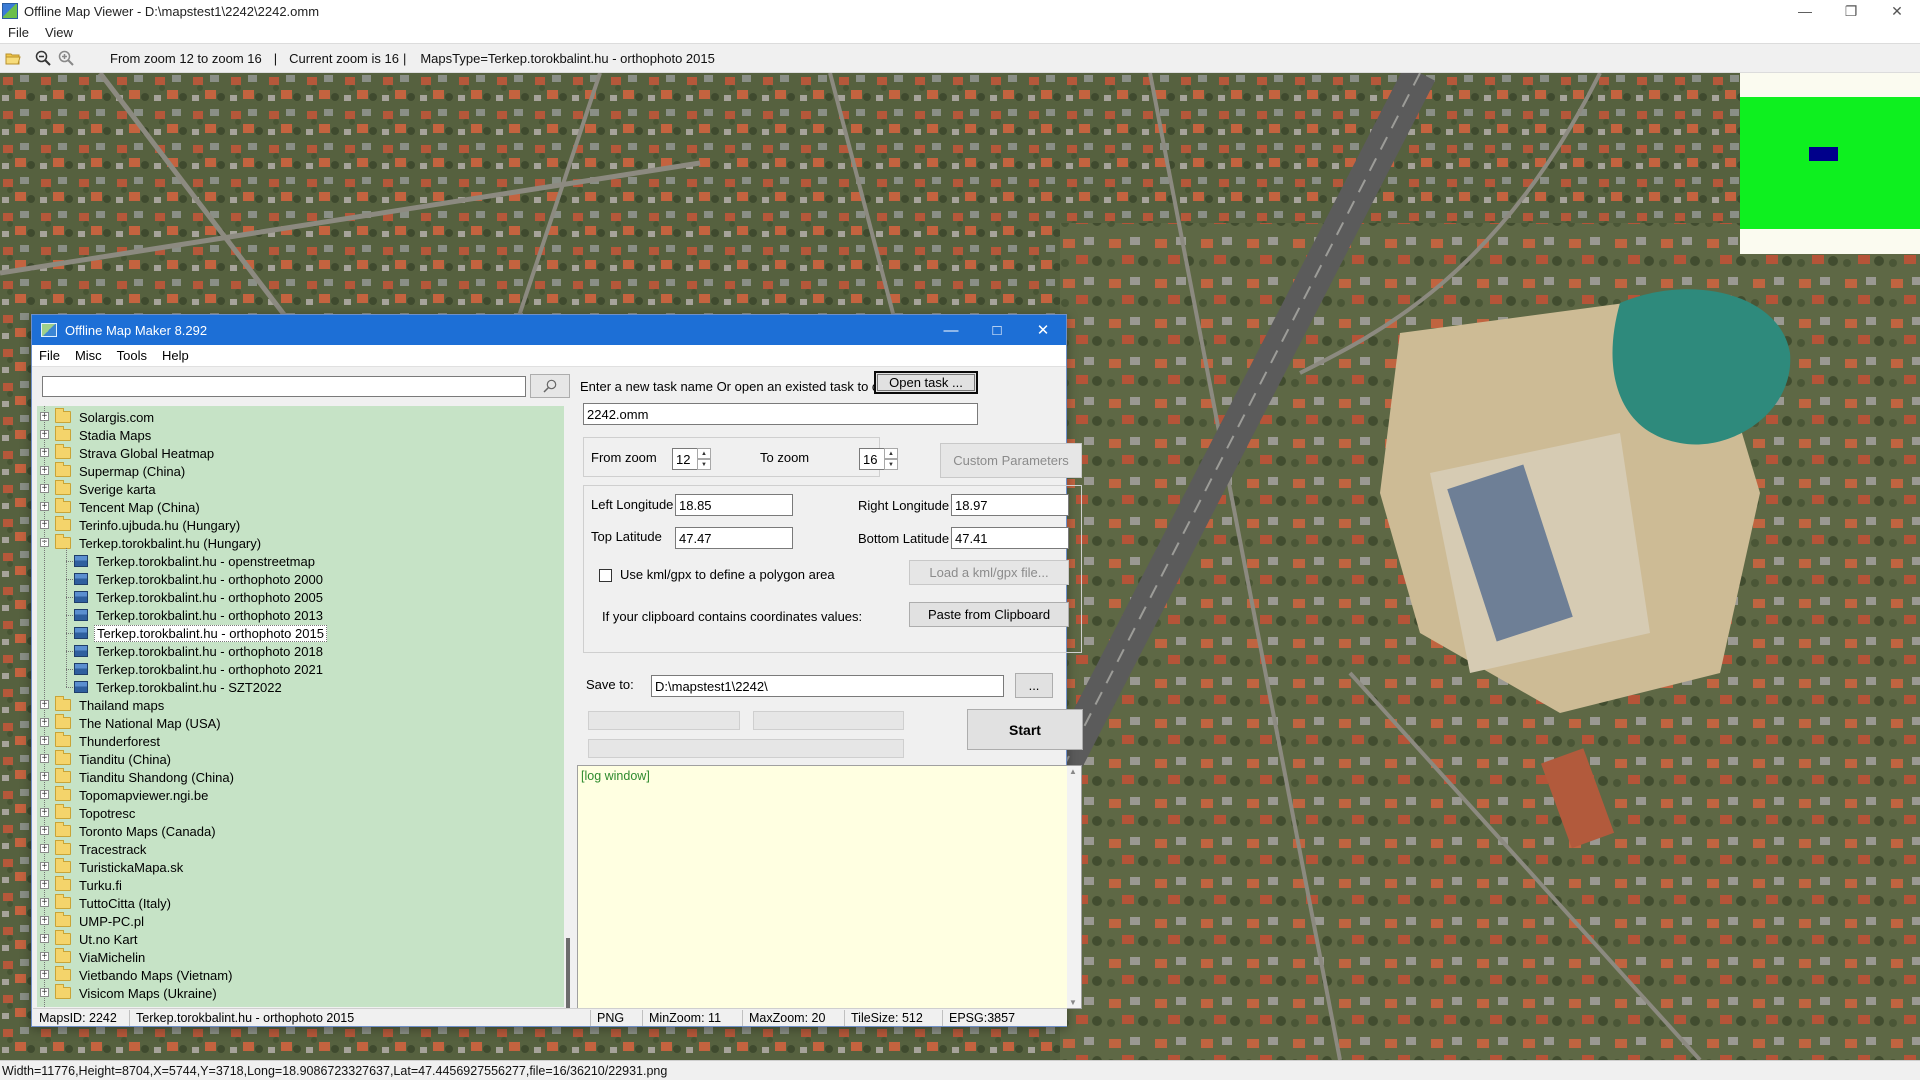  Describe the element at coordinates (82, 885) in the screenshot. I see `tree-folder-item: + Turku.fi` at that location.